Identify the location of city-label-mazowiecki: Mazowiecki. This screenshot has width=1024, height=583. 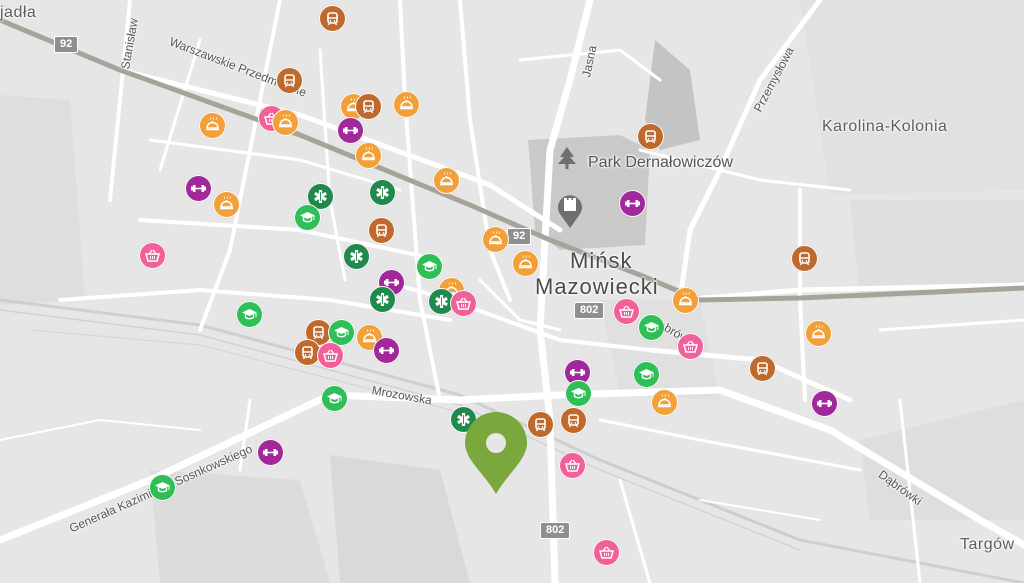
(597, 286).